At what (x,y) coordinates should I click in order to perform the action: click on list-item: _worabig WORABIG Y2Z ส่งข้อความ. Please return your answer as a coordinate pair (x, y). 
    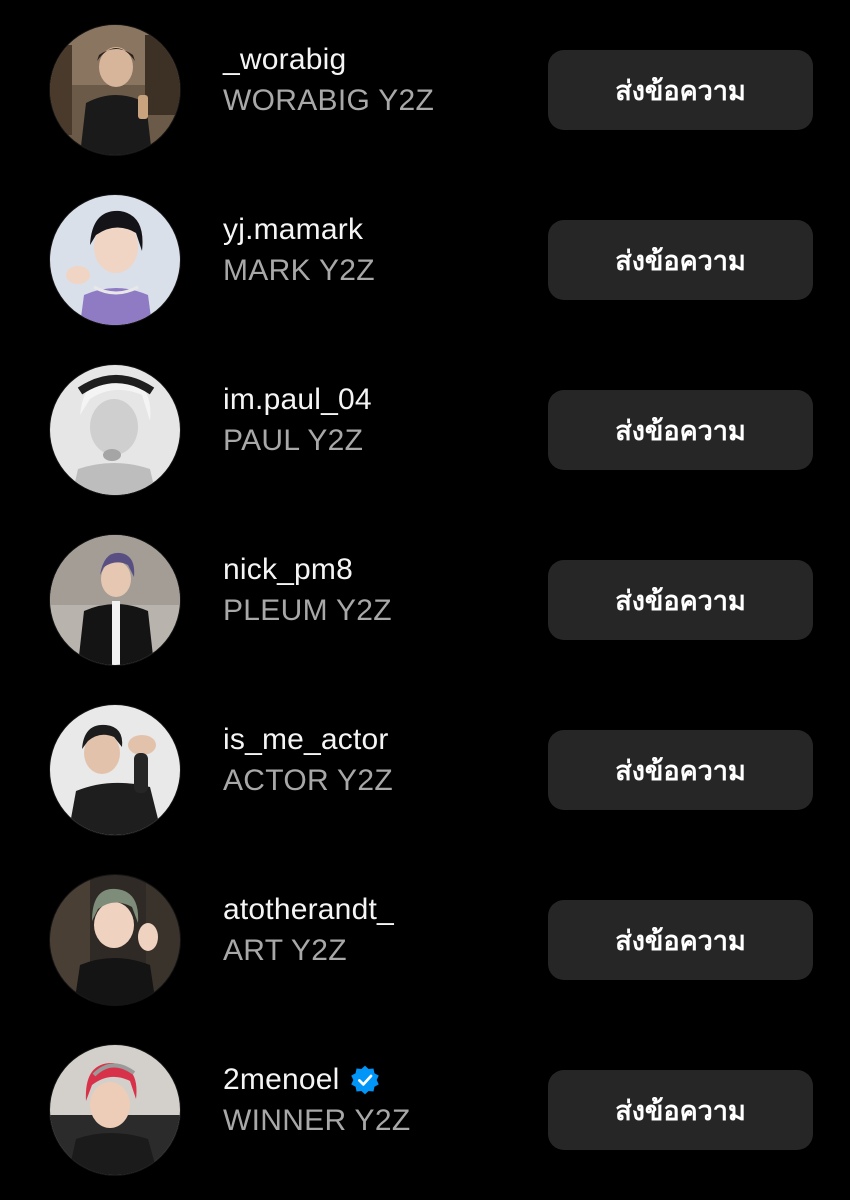
    Looking at the image, I should click on (425, 90).